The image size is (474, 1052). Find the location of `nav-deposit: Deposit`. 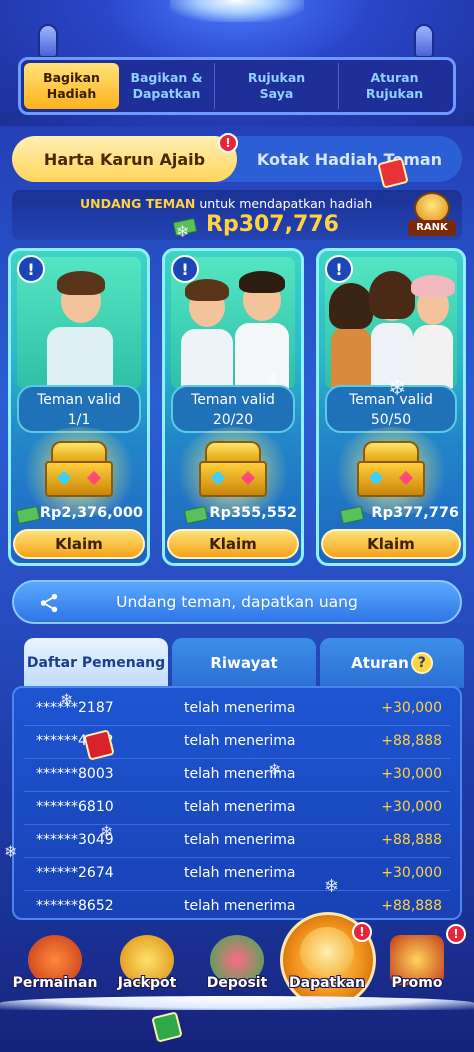

nav-deposit: Deposit is located at coordinates (237, 970).